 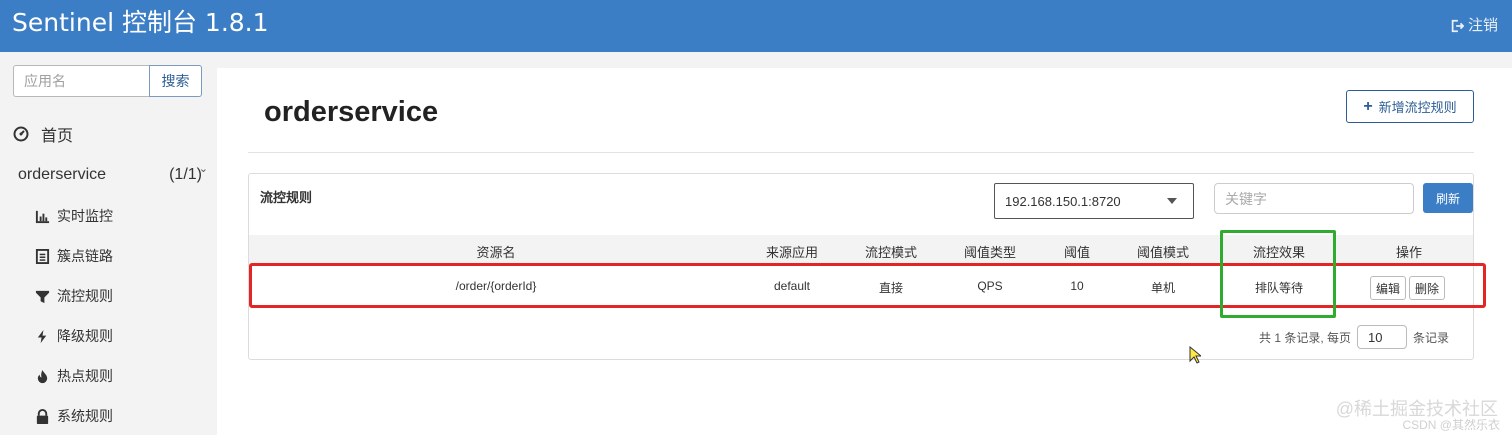 I want to click on logout-button: 注销, so click(x=1474, y=26).